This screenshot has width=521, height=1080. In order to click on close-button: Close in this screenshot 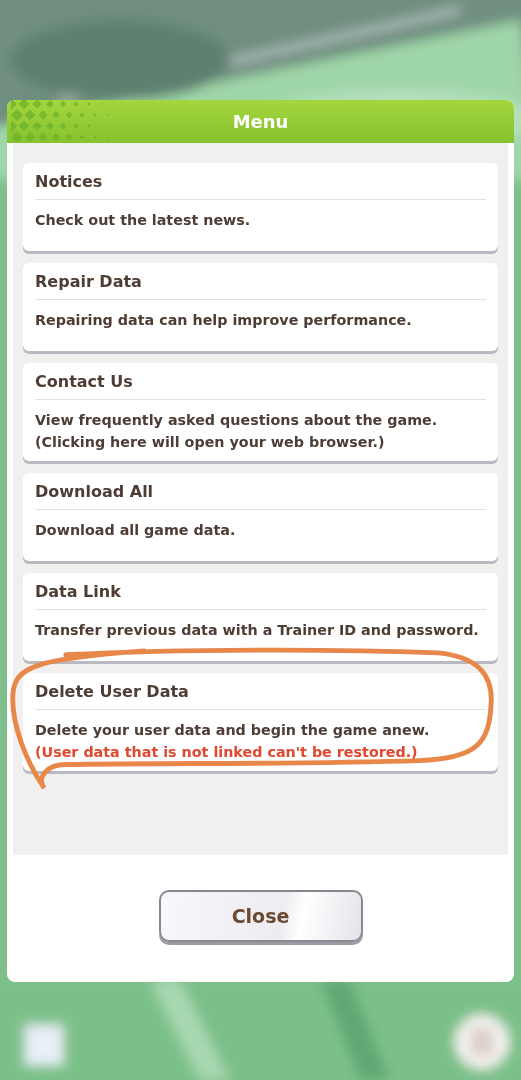, I will do `click(260, 915)`.